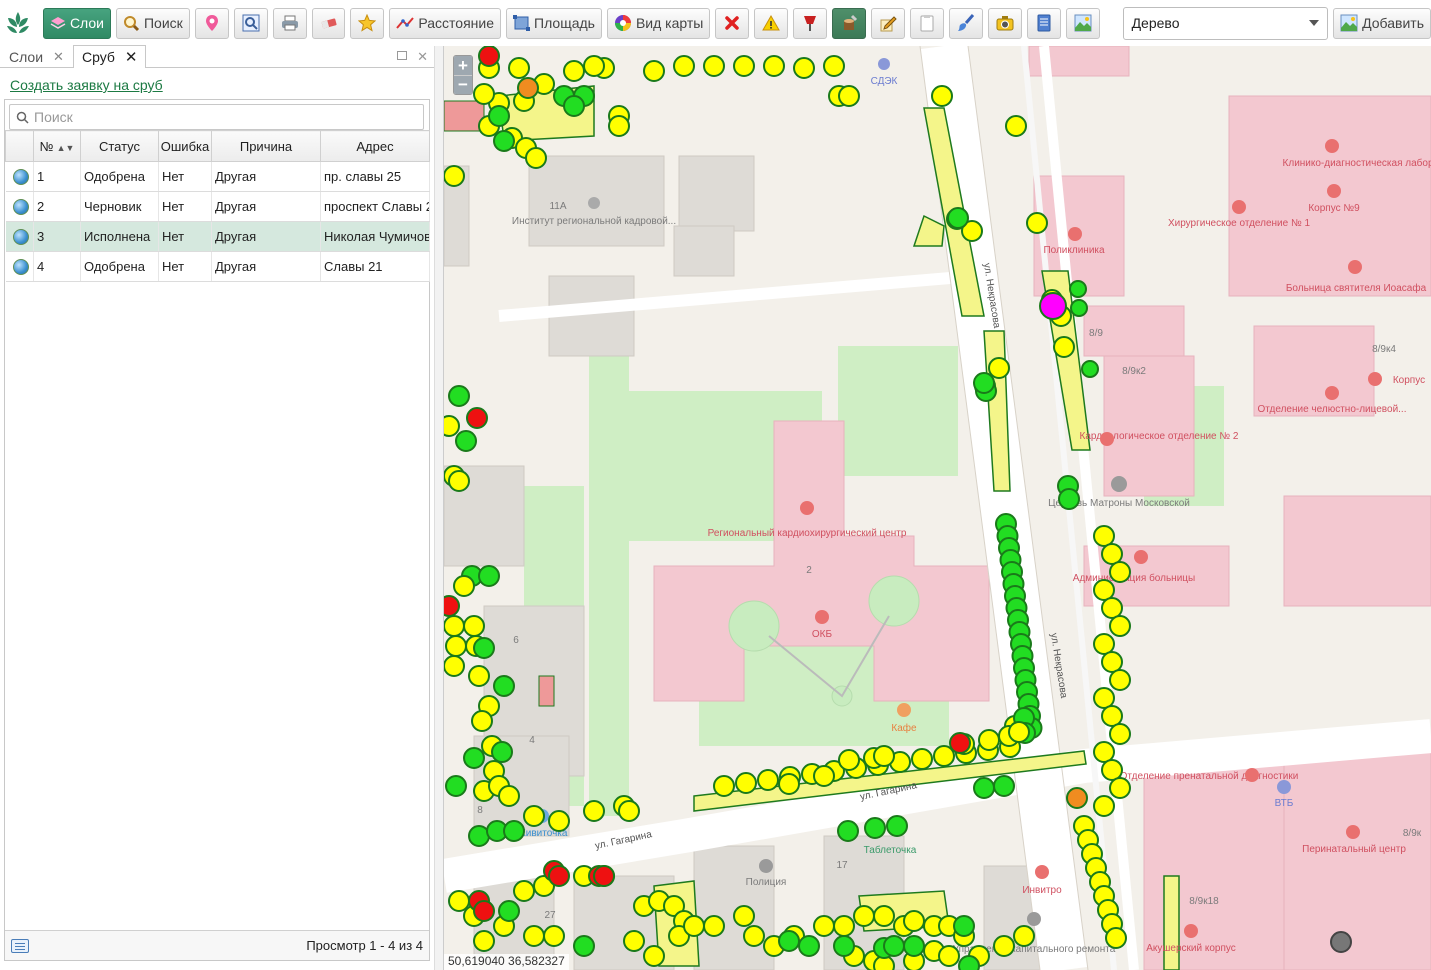 The width and height of the screenshot is (1431, 970). Describe the element at coordinates (58, 57) in the screenshot. I see `tab-layers-close-icon: ✕` at that location.